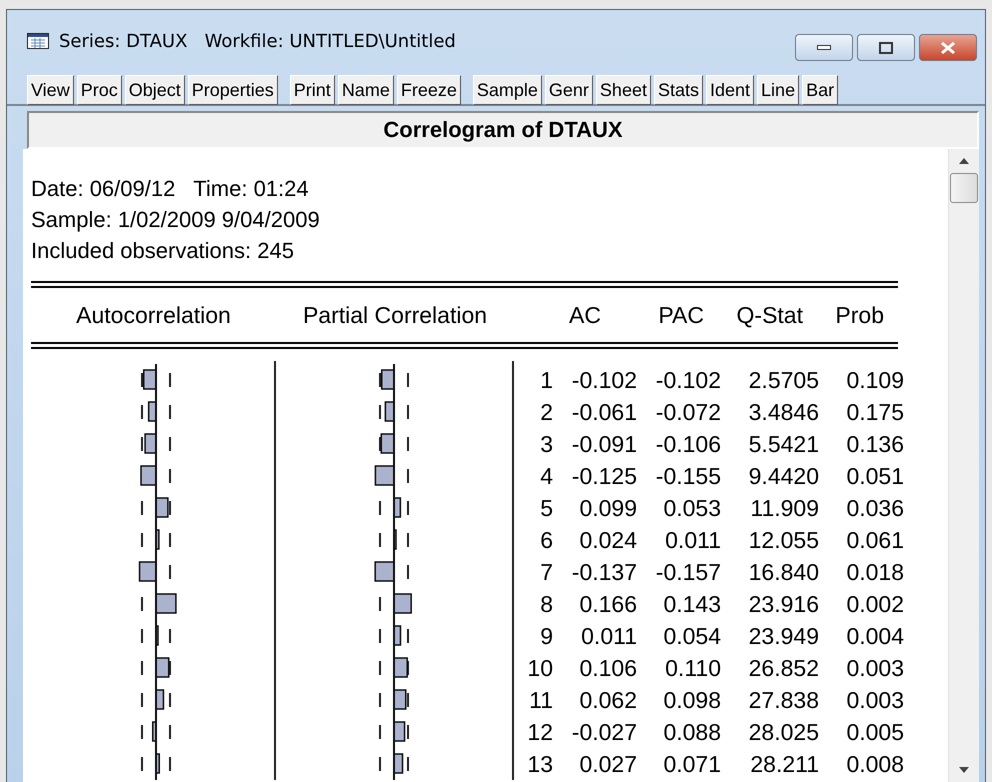 The width and height of the screenshot is (992, 782). I want to click on toolbar-button: Properties, so click(233, 90).